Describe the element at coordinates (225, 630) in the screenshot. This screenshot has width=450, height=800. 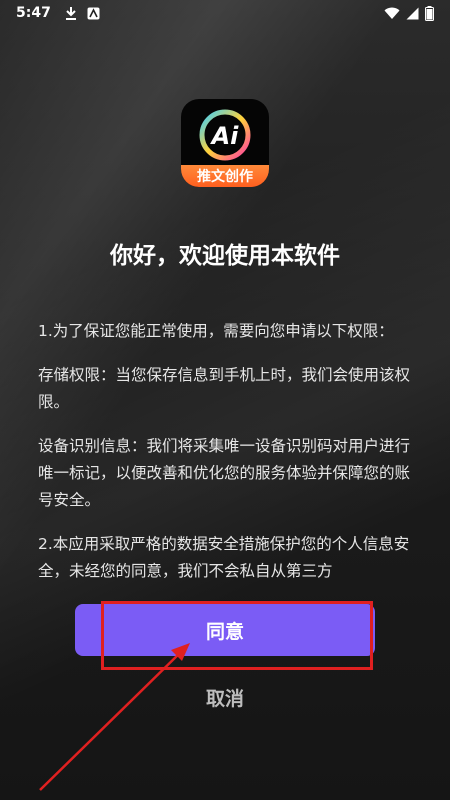
I see `agree-button: 同意` at that location.